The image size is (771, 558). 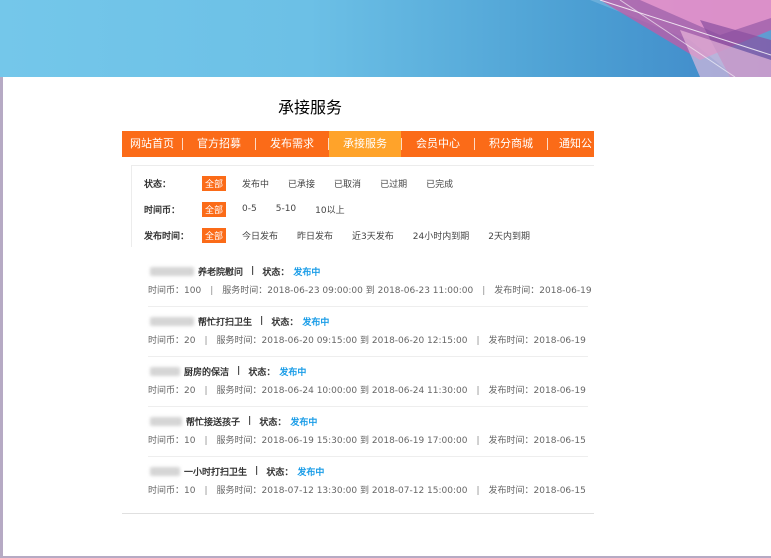 I want to click on time-option-24h-expiry: 24小时内到期, so click(x=441, y=235).